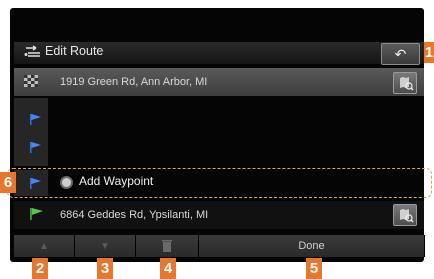  I want to click on start-address: 1919 Green Rd, Ann Arbor, MI, so click(134, 82).